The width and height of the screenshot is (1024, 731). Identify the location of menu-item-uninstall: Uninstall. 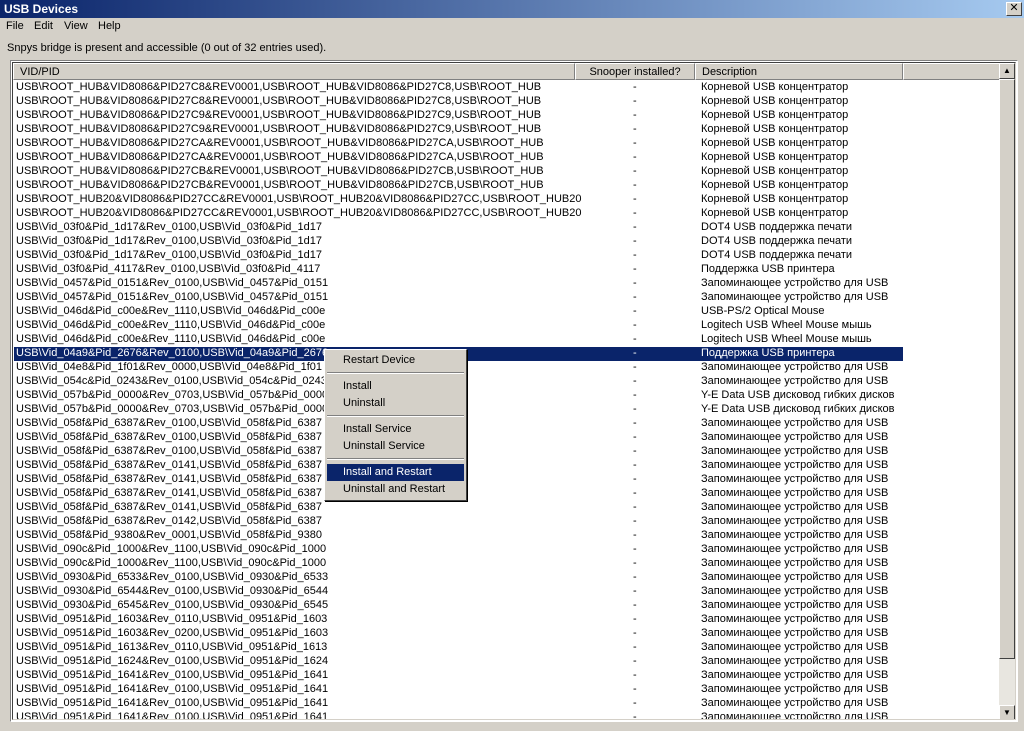
(395, 403).